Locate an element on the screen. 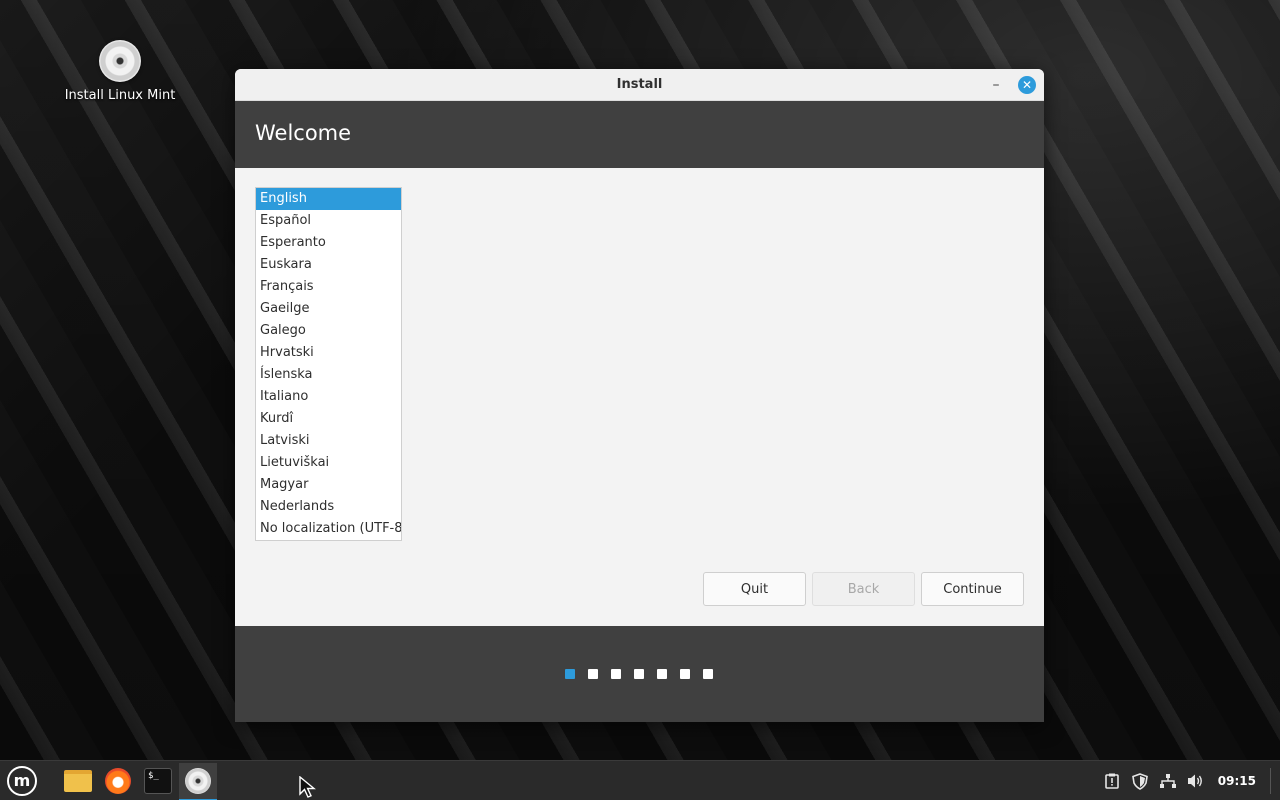 This screenshot has height=800, width=1280. quit-button: Quit is located at coordinates (754, 589).